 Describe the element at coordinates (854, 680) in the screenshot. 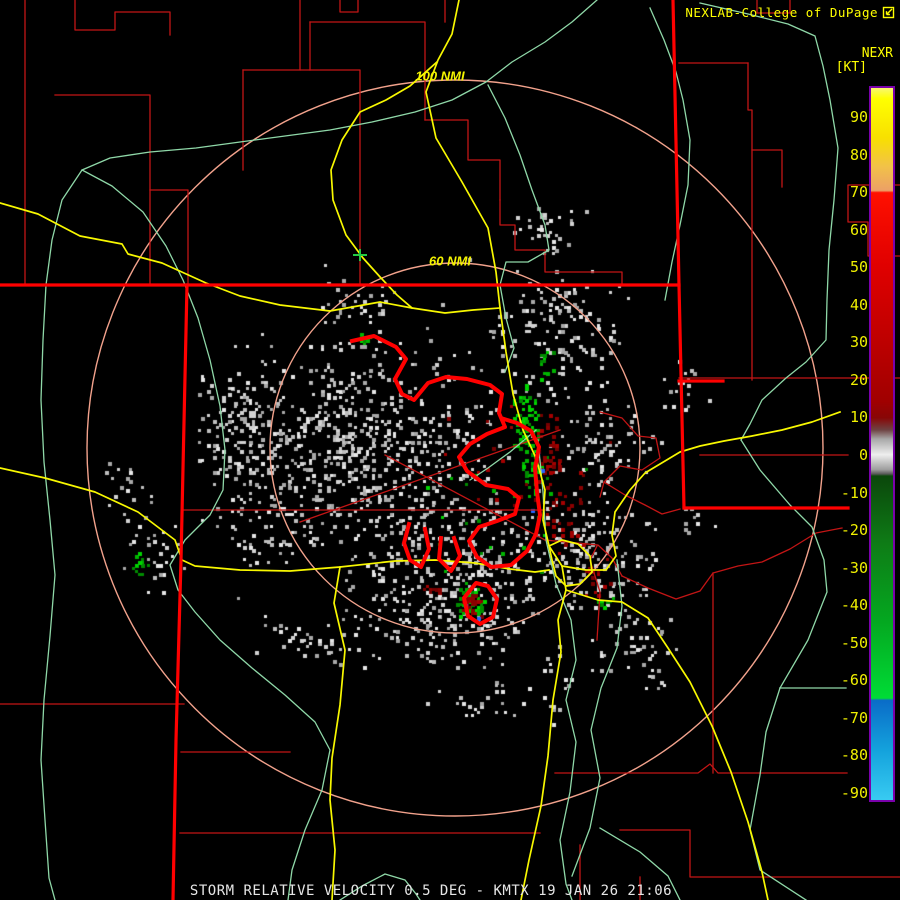

I see `colorbar-tick-label: -60` at that location.